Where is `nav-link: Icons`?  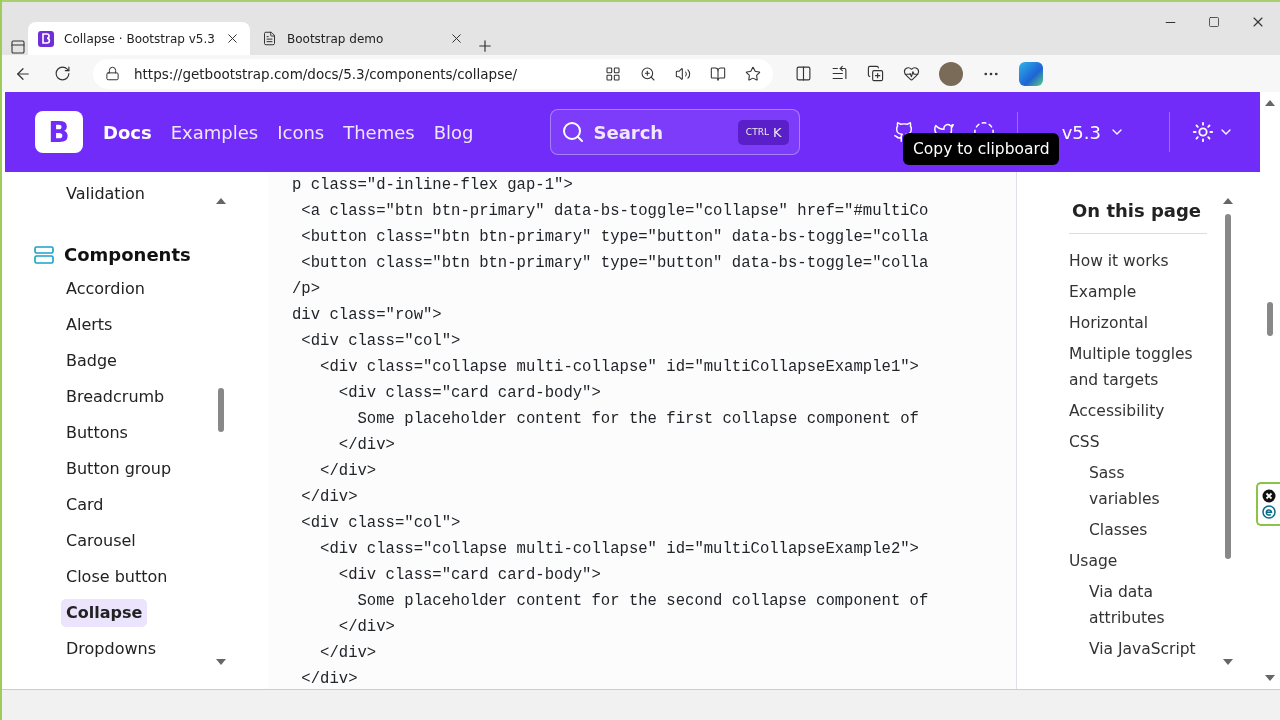 nav-link: Icons is located at coordinates (301, 132).